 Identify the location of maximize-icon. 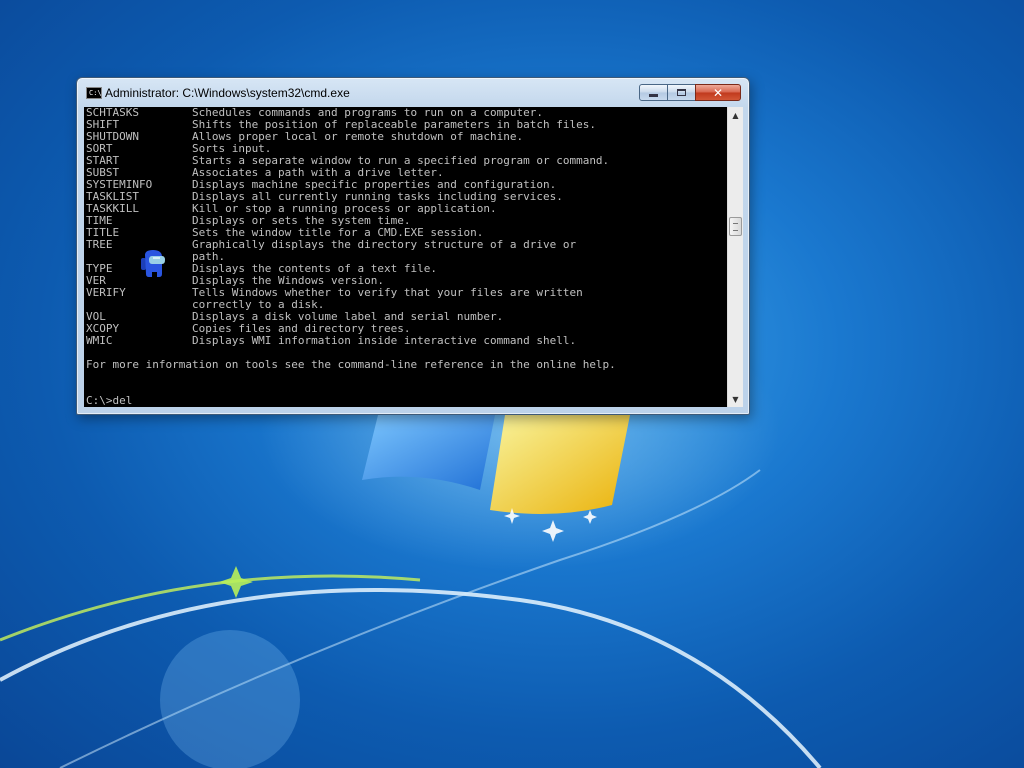
(681, 92).